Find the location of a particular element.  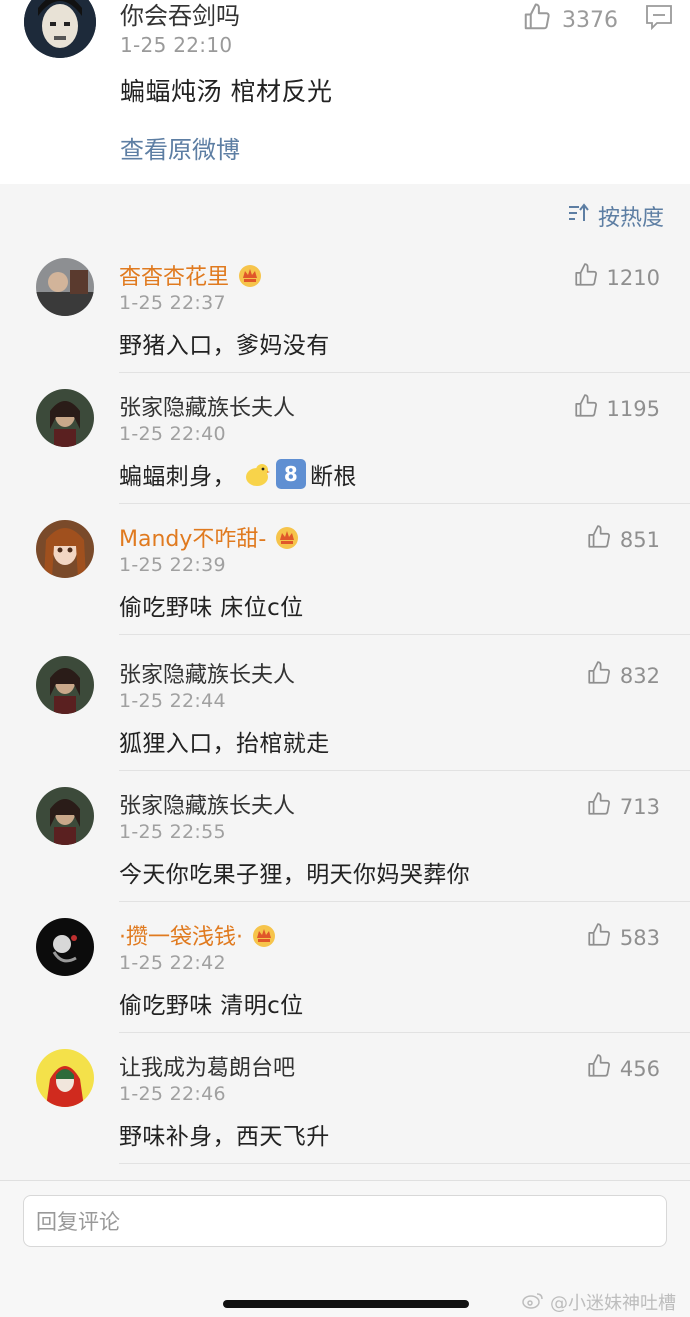

comment-item: ·攒一袋浅钱· 1-25 22:42 偷吃野味 清明c位 583 is located at coordinates (345, 967).